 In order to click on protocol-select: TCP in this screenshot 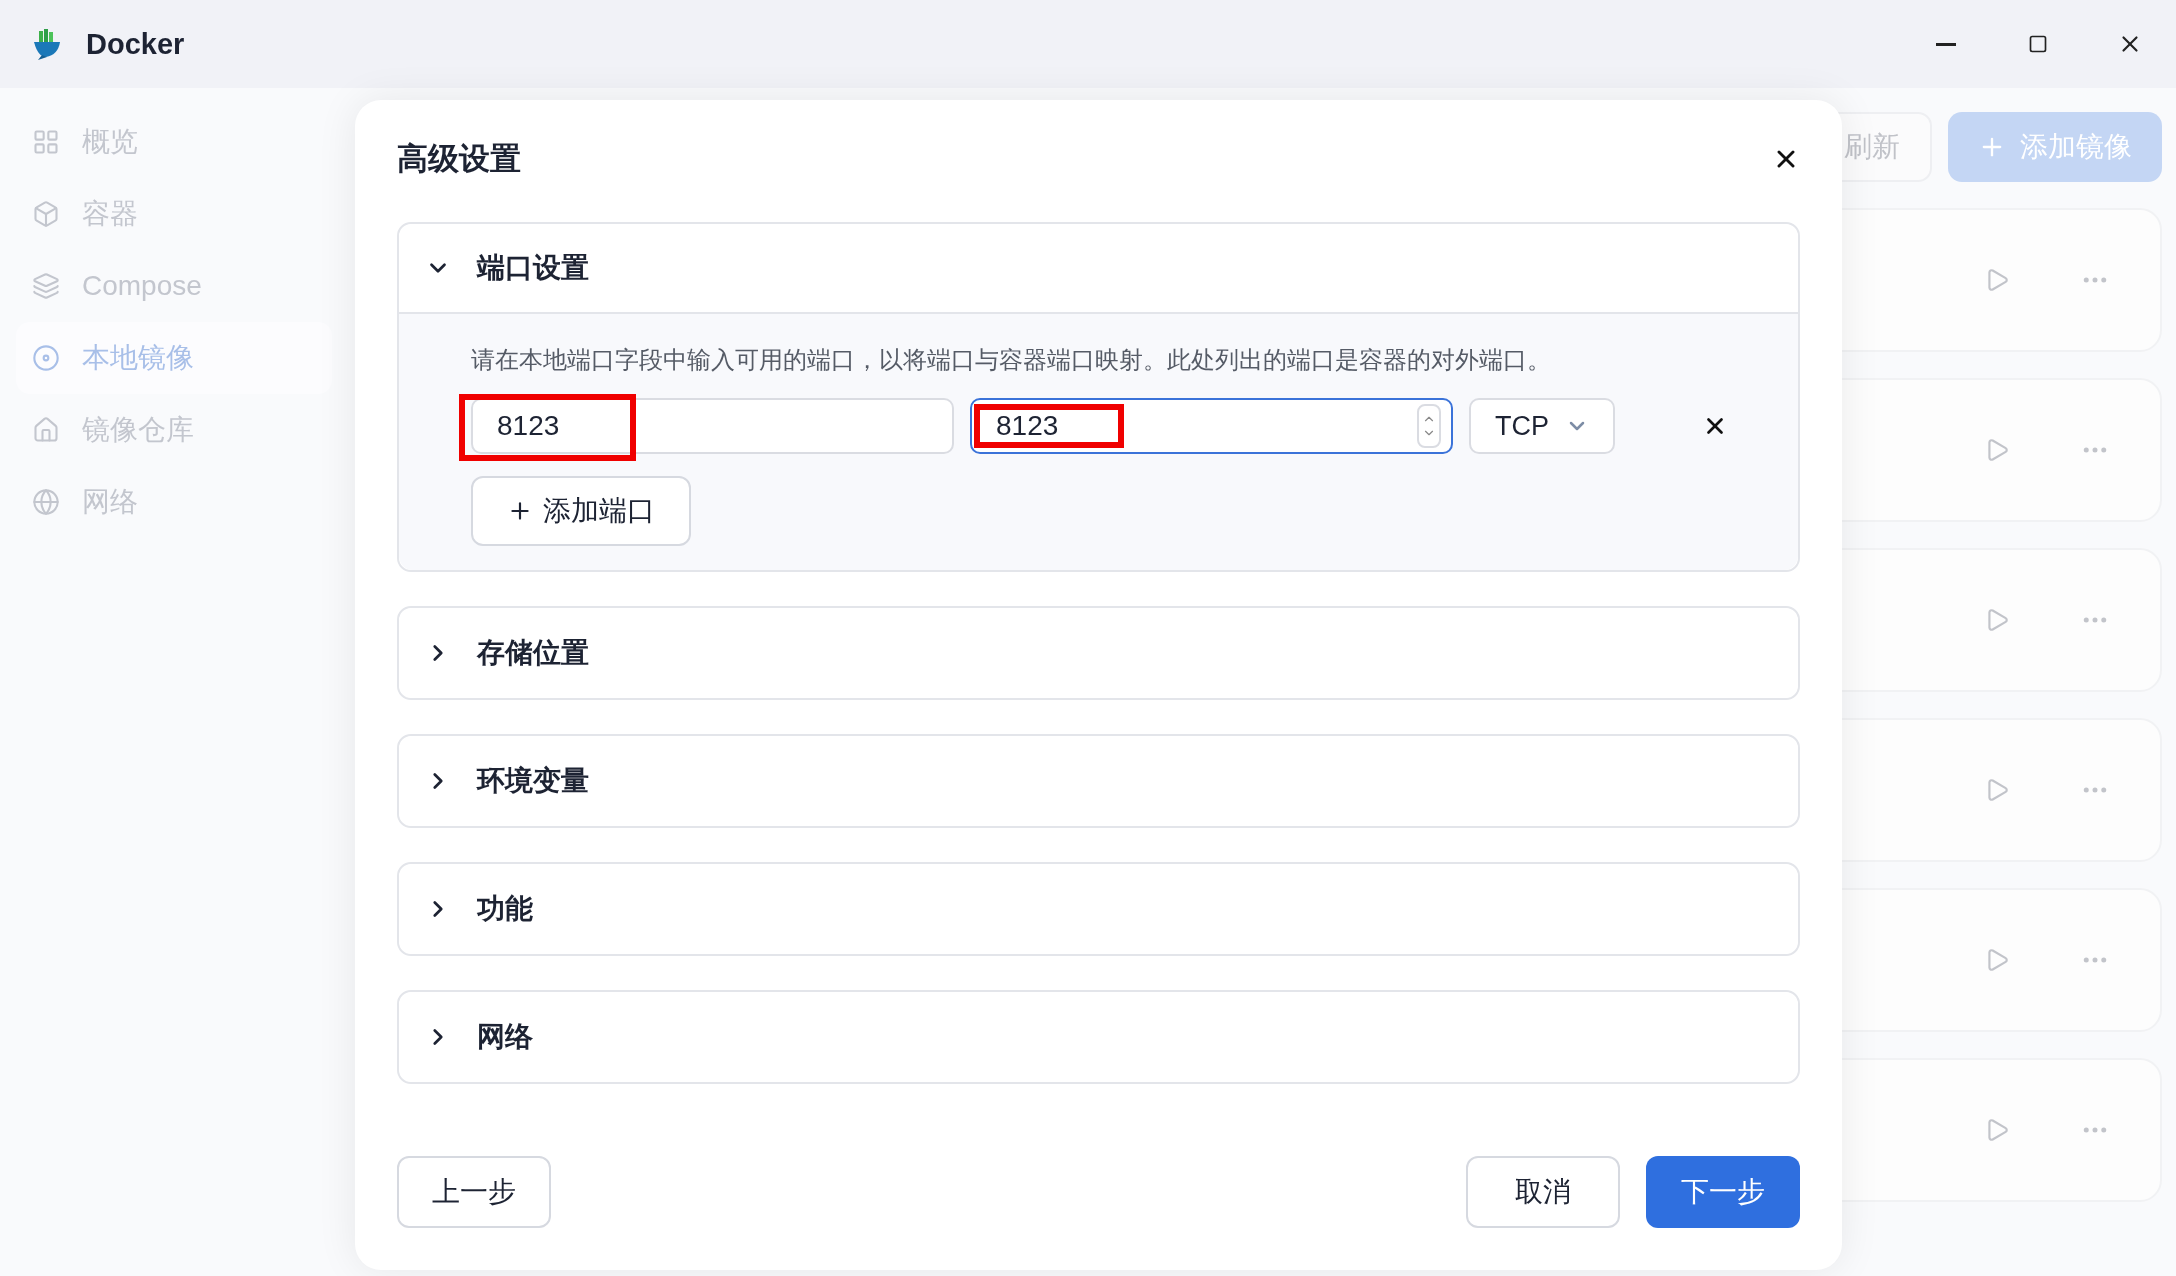, I will do `click(1542, 426)`.